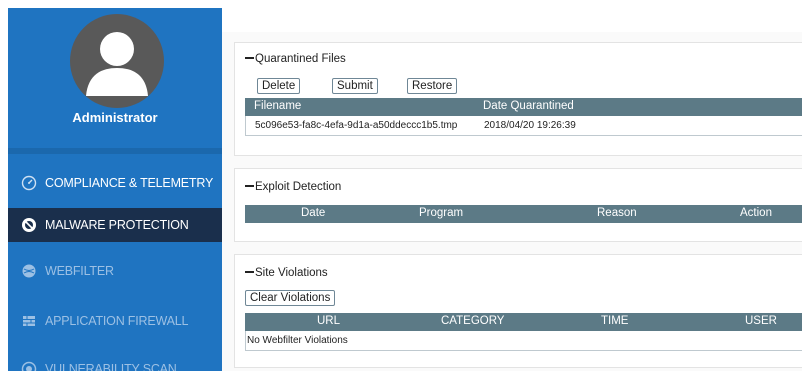  I want to click on column-user: USER, so click(761, 321).